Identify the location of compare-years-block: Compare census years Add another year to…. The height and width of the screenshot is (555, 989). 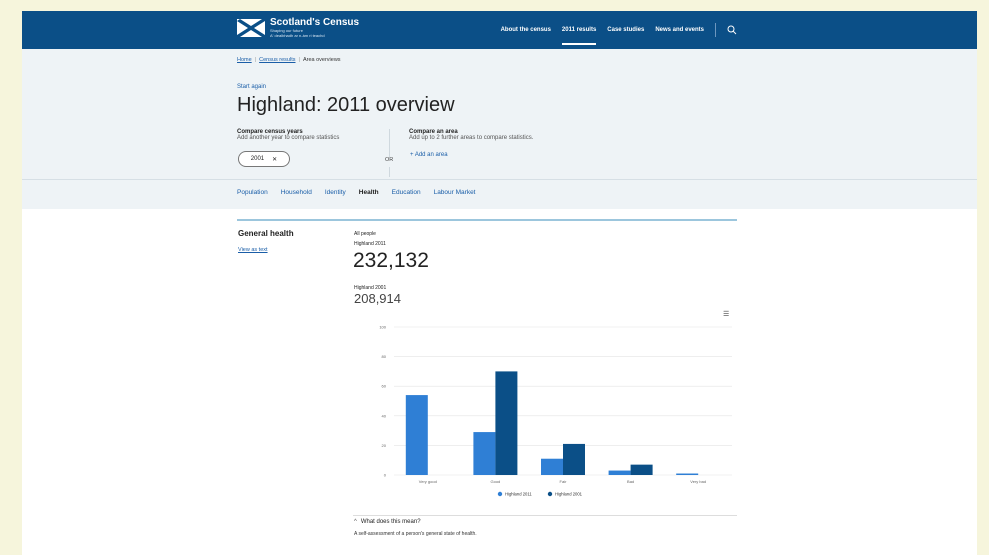
(288, 135).